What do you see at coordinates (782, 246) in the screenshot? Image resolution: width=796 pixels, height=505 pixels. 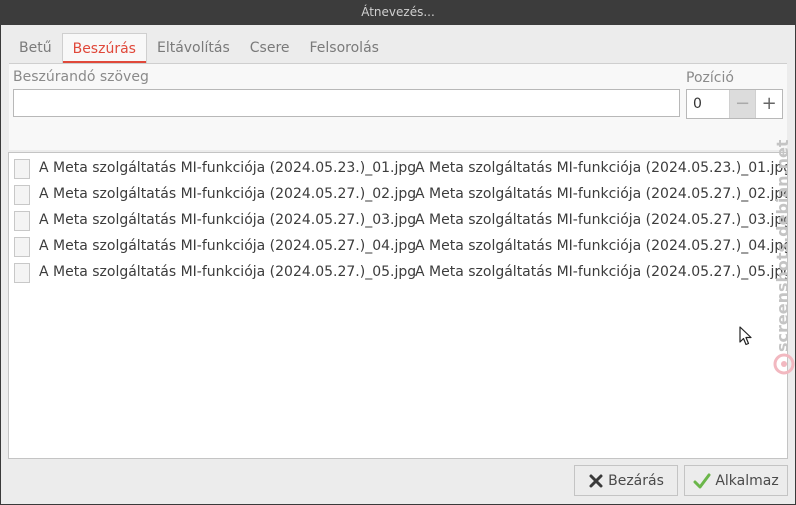 I see `watermark-text: screenshots.debian.net` at bounding box center [782, 246].